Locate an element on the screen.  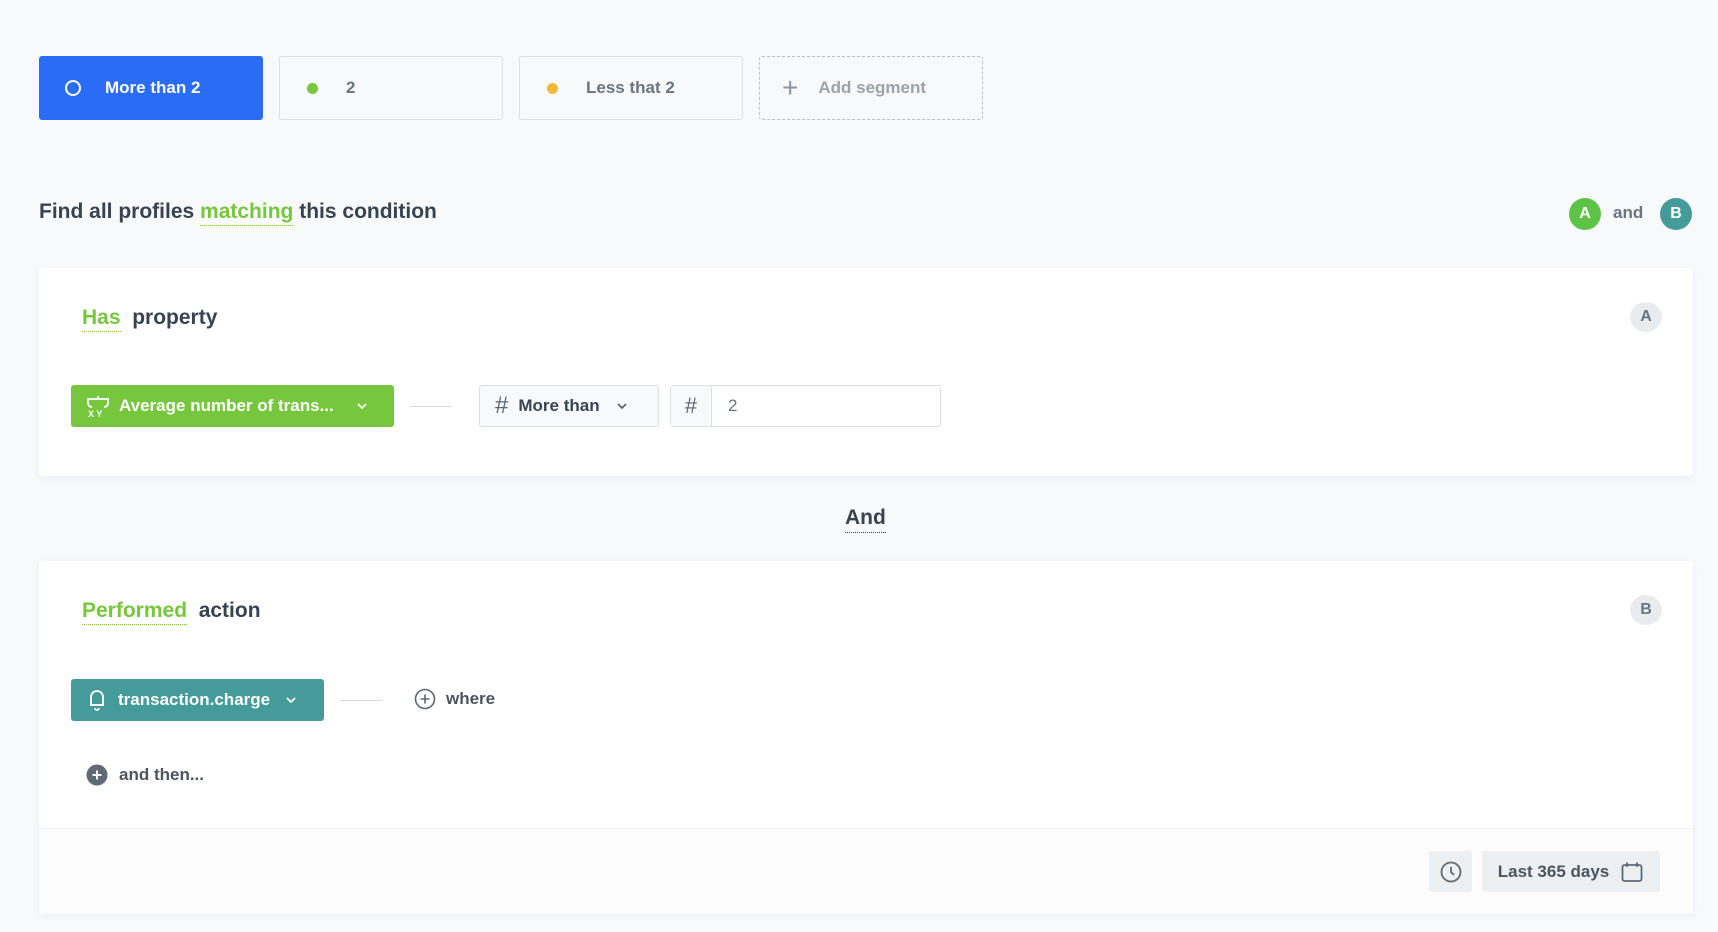
add-where-button: where is located at coordinates (454, 699).